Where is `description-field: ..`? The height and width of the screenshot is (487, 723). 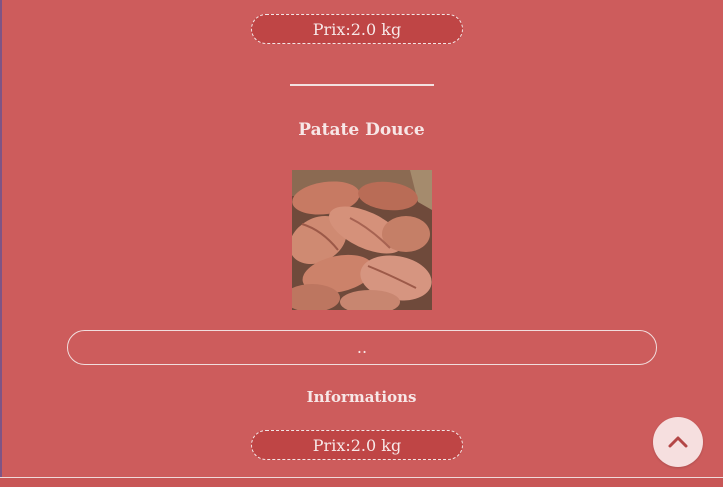
description-field: .. is located at coordinates (362, 347).